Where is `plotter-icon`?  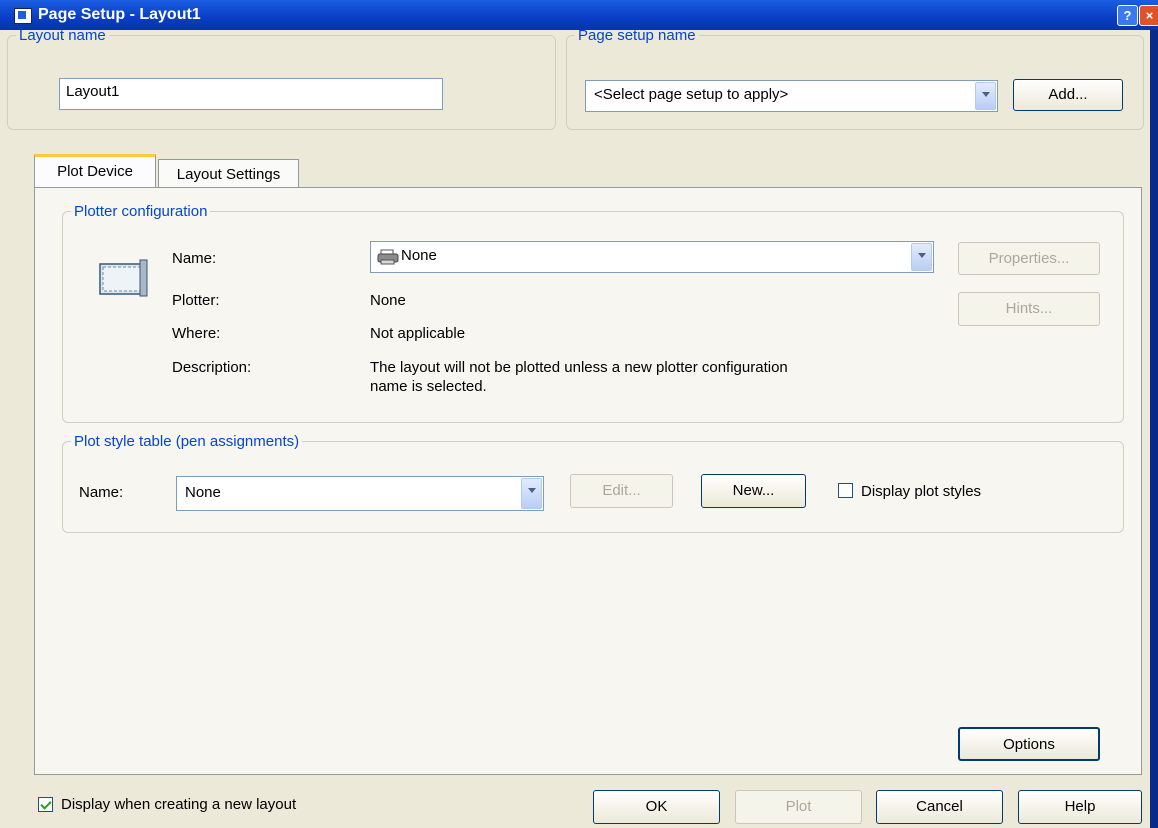 plotter-icon is located at coordinates (123, 278).